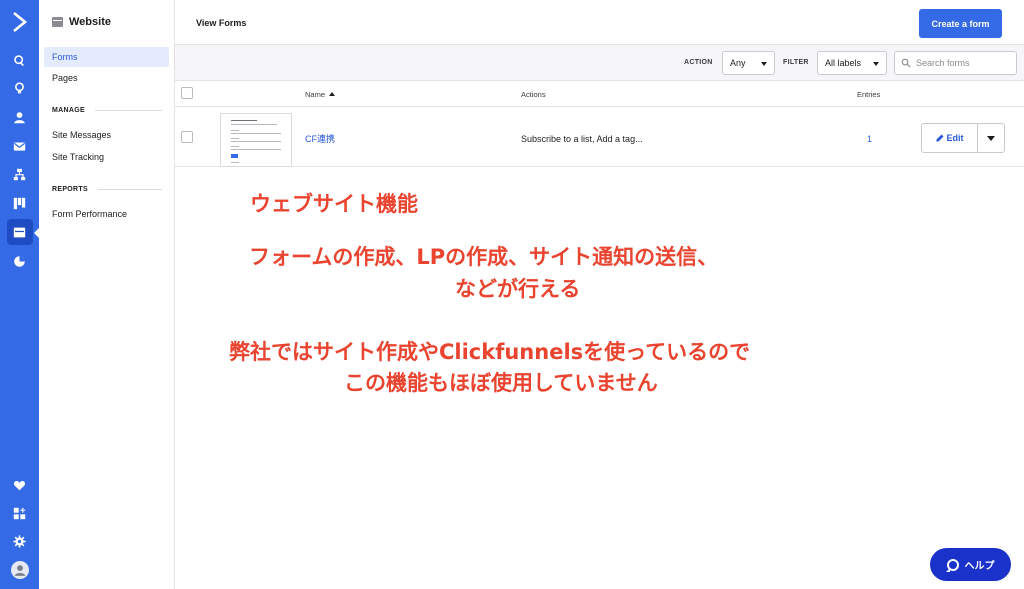 This screenshot has width=1024, height=589. I want to click on thumbnail-submit, so click(234, 156).